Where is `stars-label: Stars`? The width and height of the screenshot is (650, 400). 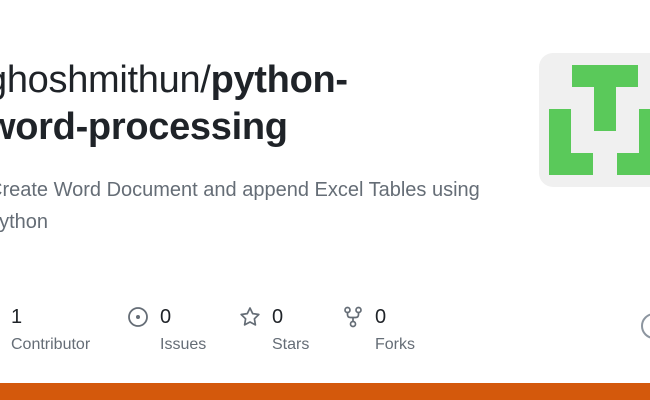 stars-label: Stars is located at coordinates (291, 344).